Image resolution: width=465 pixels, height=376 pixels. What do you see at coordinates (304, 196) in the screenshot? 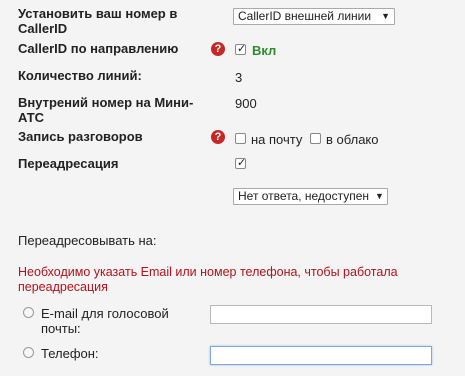
I see `forwarding-condition-value: Нет ответа, недоступен` at bounding box center [304, 196].